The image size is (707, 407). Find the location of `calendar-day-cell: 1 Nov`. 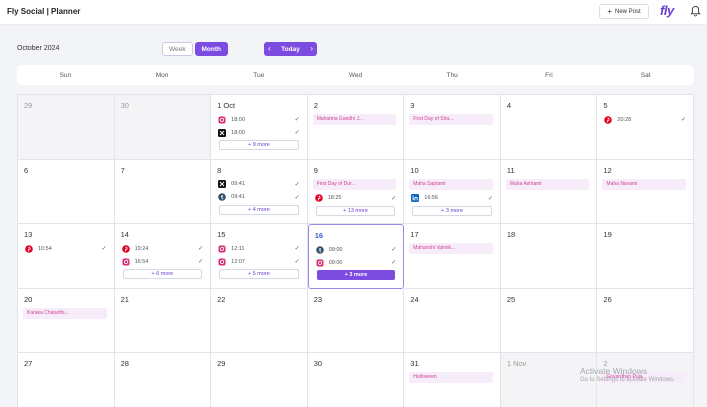

calendar-day-cell: 1 Nov is located at coordinates (549, 380).